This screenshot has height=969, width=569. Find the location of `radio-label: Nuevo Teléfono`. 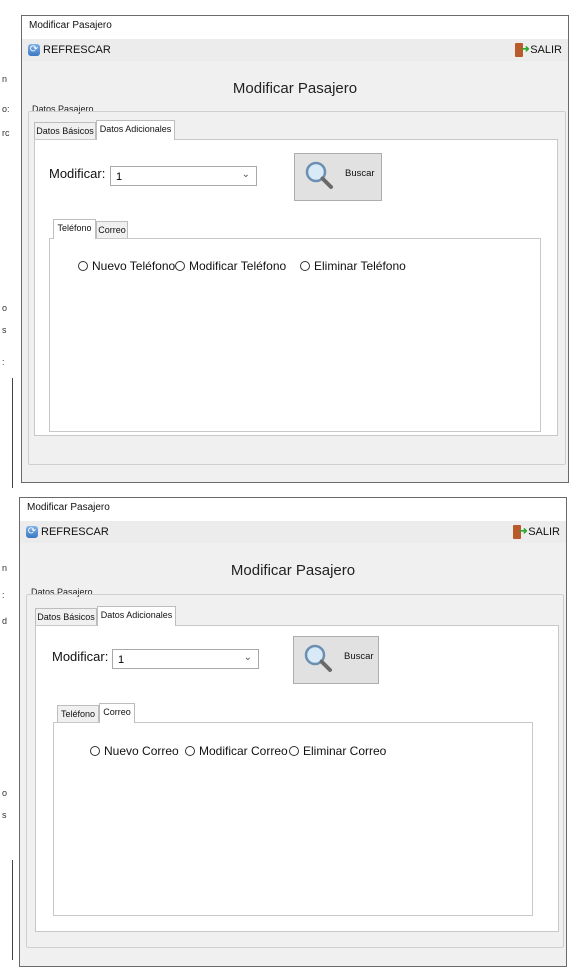

radio-label: Nuevo Teléfono is located at coordinates (134, 266).